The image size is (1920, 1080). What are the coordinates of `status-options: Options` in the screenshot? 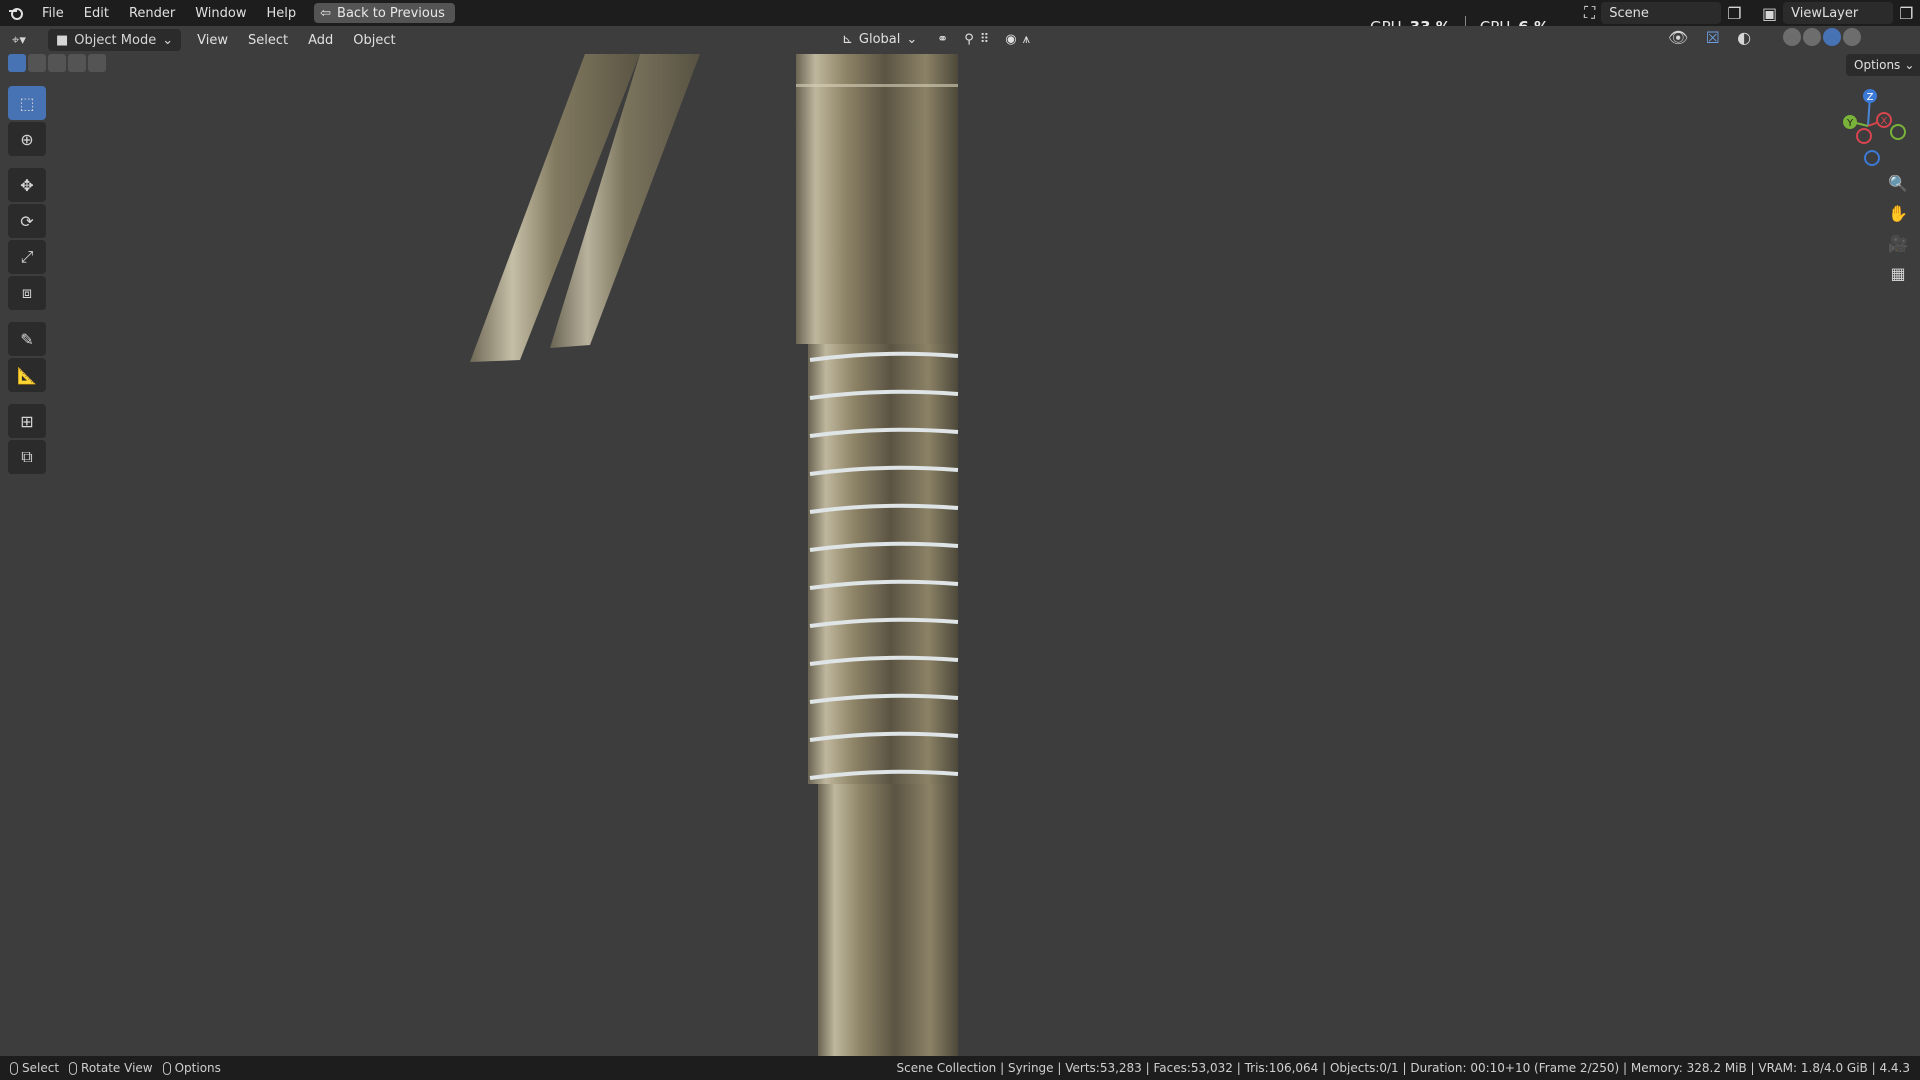 It's located at (191, 1068).